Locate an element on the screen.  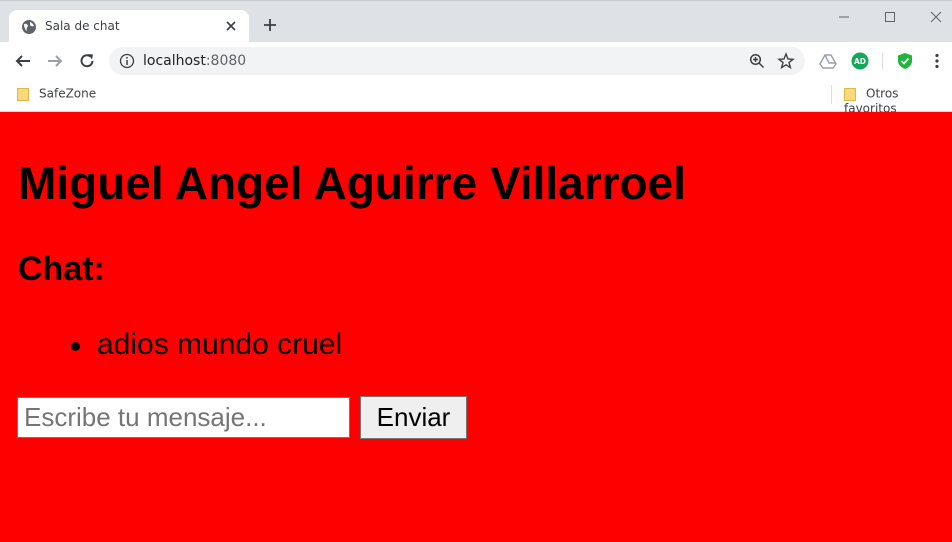
forward-arrow-icon is located at coordinates (55, 61).